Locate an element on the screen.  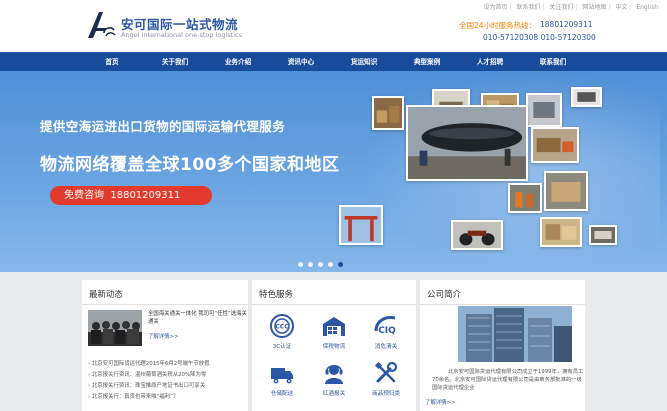
nav-item-knowledge: 货运知识 is located at coordinates (364, 62).